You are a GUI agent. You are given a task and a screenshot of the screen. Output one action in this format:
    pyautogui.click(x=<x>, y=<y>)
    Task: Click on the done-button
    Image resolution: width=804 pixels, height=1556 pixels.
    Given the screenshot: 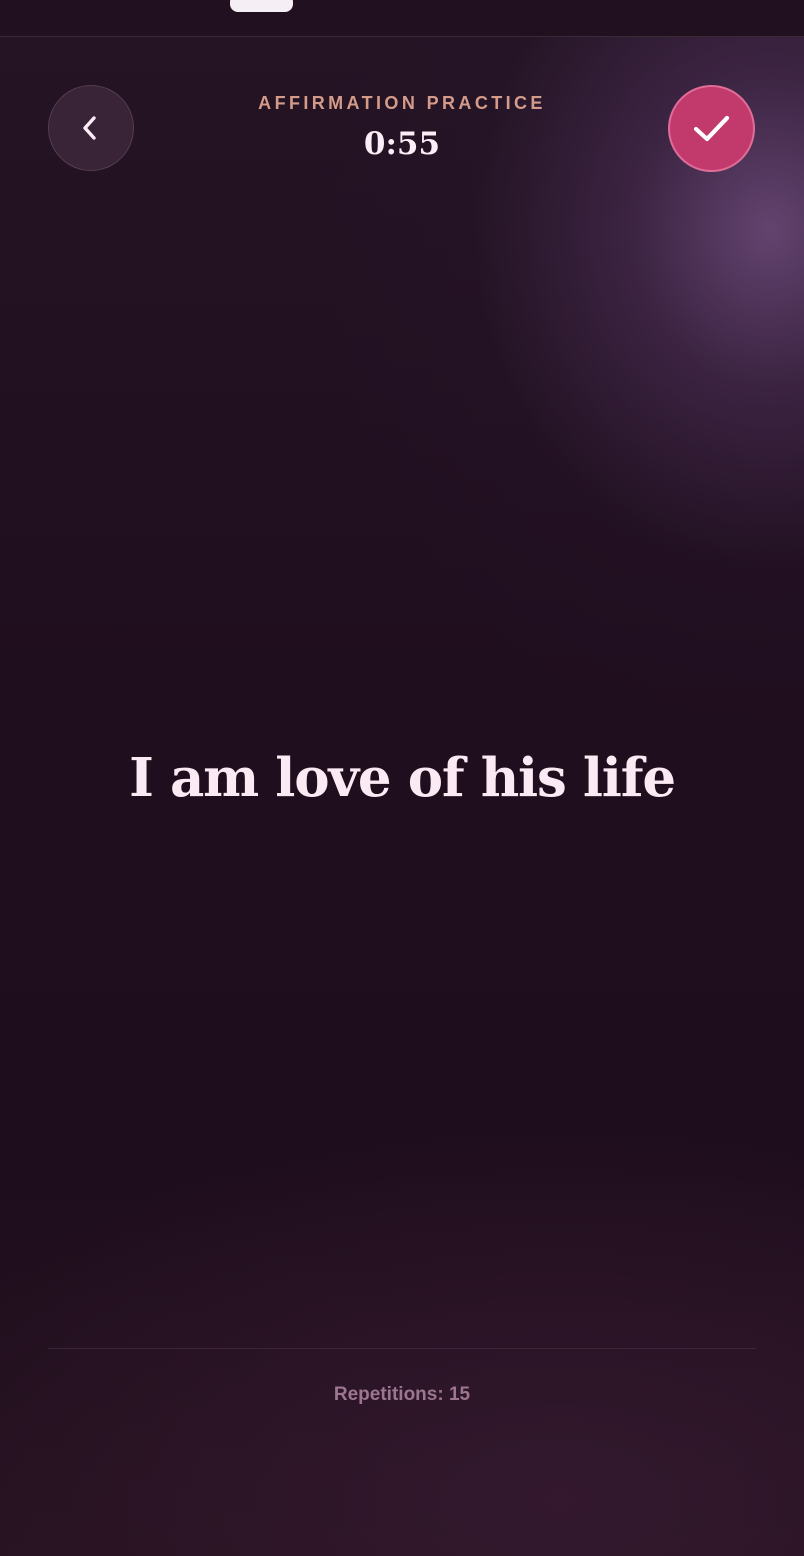 What is the action you would take?
    pyautogui.click(x=711, y=128)
    